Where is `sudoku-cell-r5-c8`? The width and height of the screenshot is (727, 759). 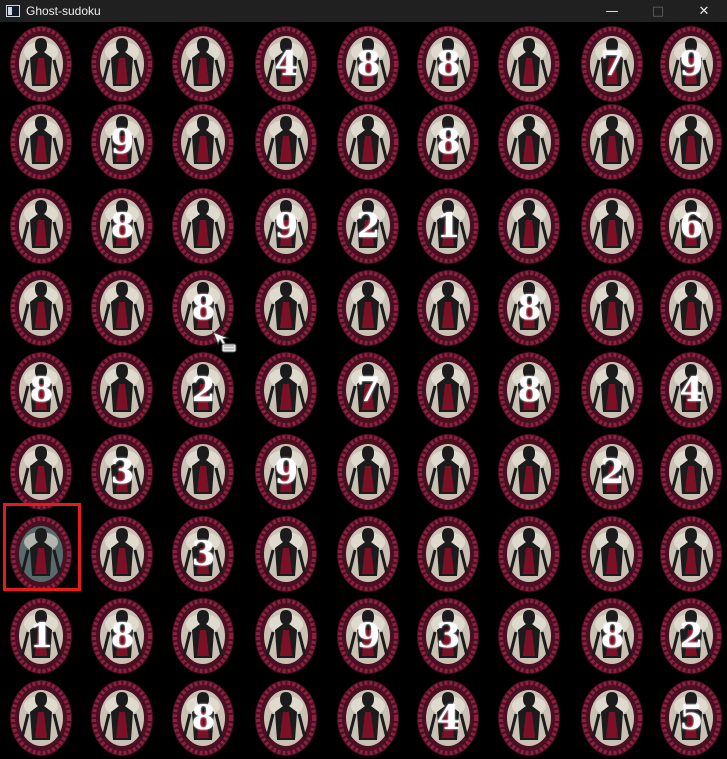
sudoku-cell-r5-c8 is located at coordinates (612, 390).